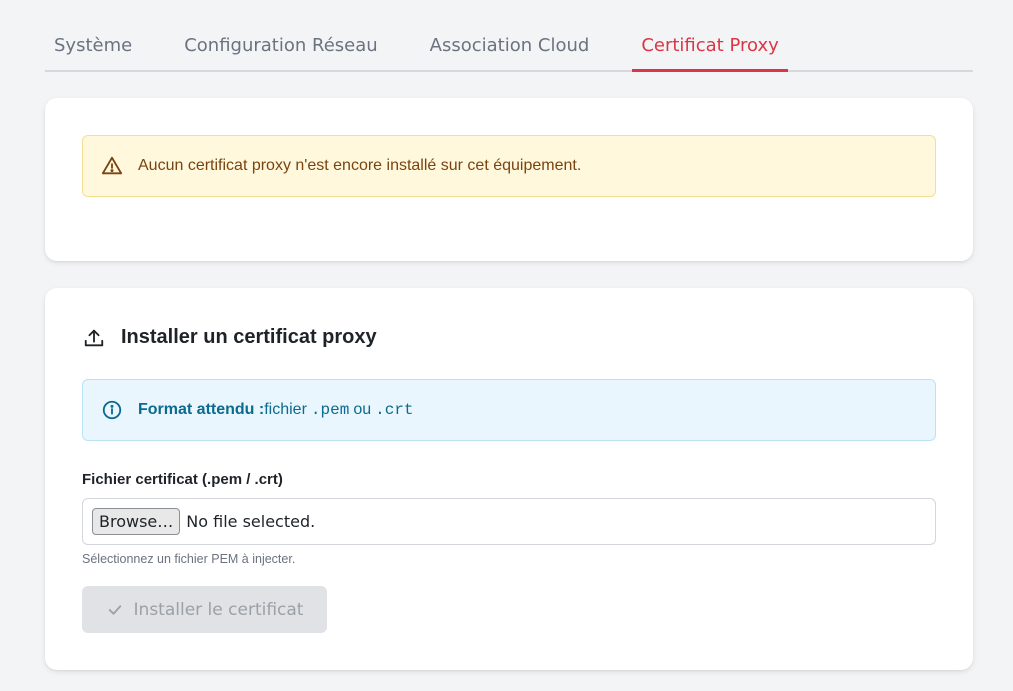  What do you see at coordinates (509, 521) in the screenshot?
I see `certificate-file-input: Browse… No file selected.` at bounding box center [509, 521].